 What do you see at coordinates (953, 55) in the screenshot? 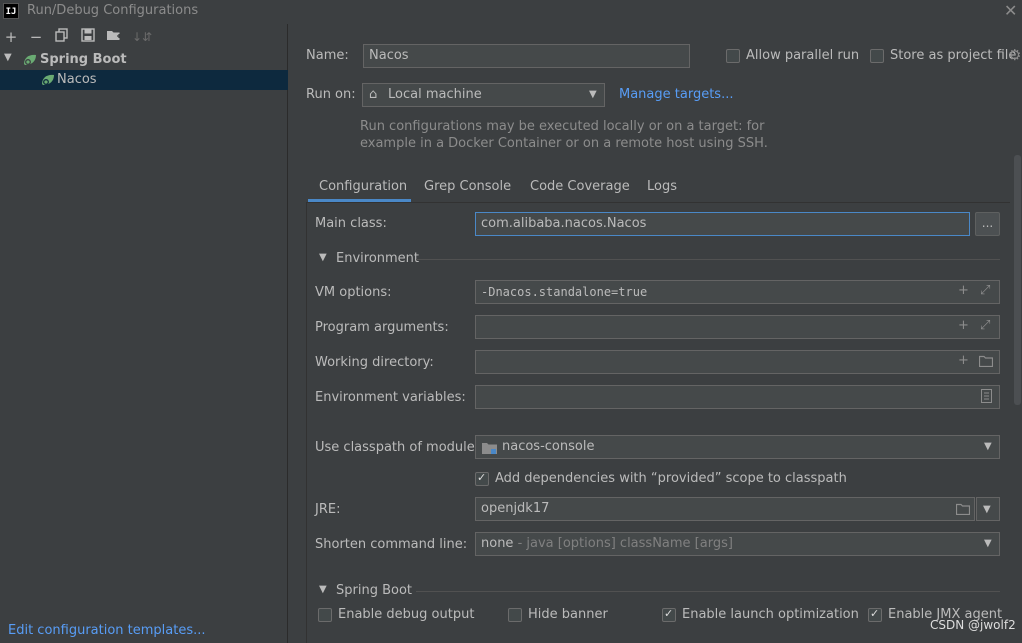
I see `store-project-label: Store as project file` at bounding box center [953, 55].